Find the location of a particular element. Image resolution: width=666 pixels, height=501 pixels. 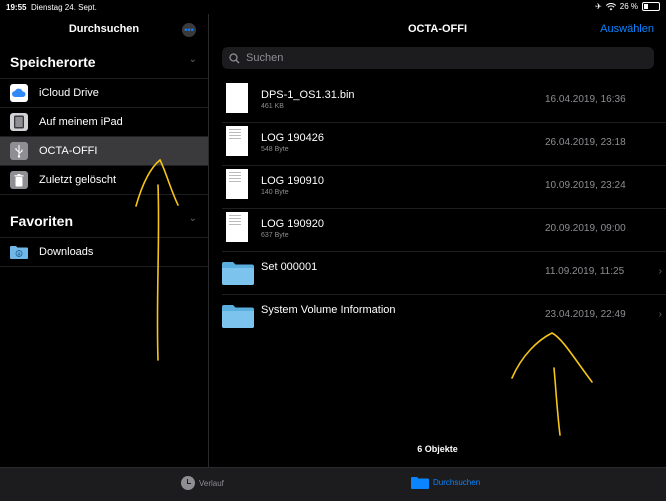

folder-name: System Volume Information is located at coordinates (328, 310).